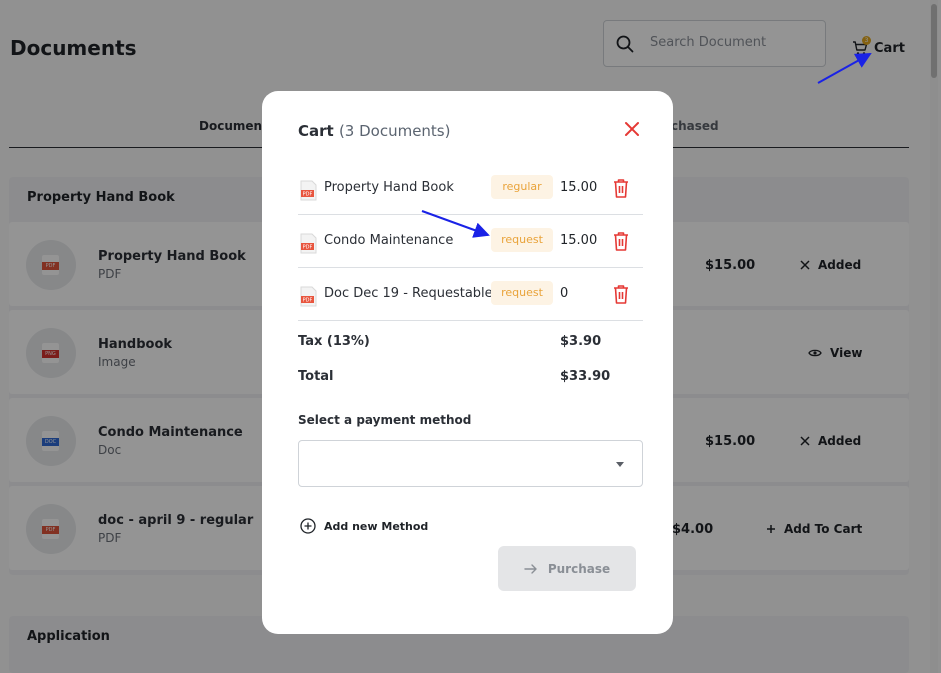 Image resolution: width=941 pixels, height=673 pixels. What do you see at coordinates (581, 341) in the screenshot?
I see `tax-value: $3.90` at bounding box center [581, 341].